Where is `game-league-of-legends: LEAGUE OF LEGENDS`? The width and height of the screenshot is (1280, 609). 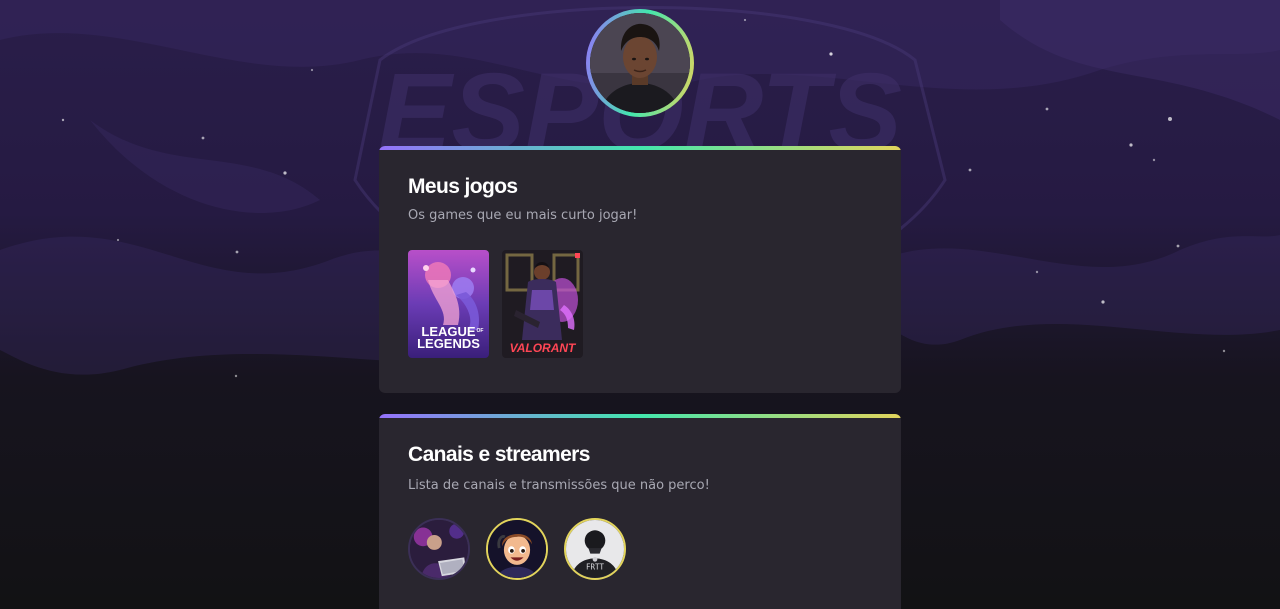 game-league-of-legends: LEAGUE OF LEGENDS is located at coordinates (448, 304).